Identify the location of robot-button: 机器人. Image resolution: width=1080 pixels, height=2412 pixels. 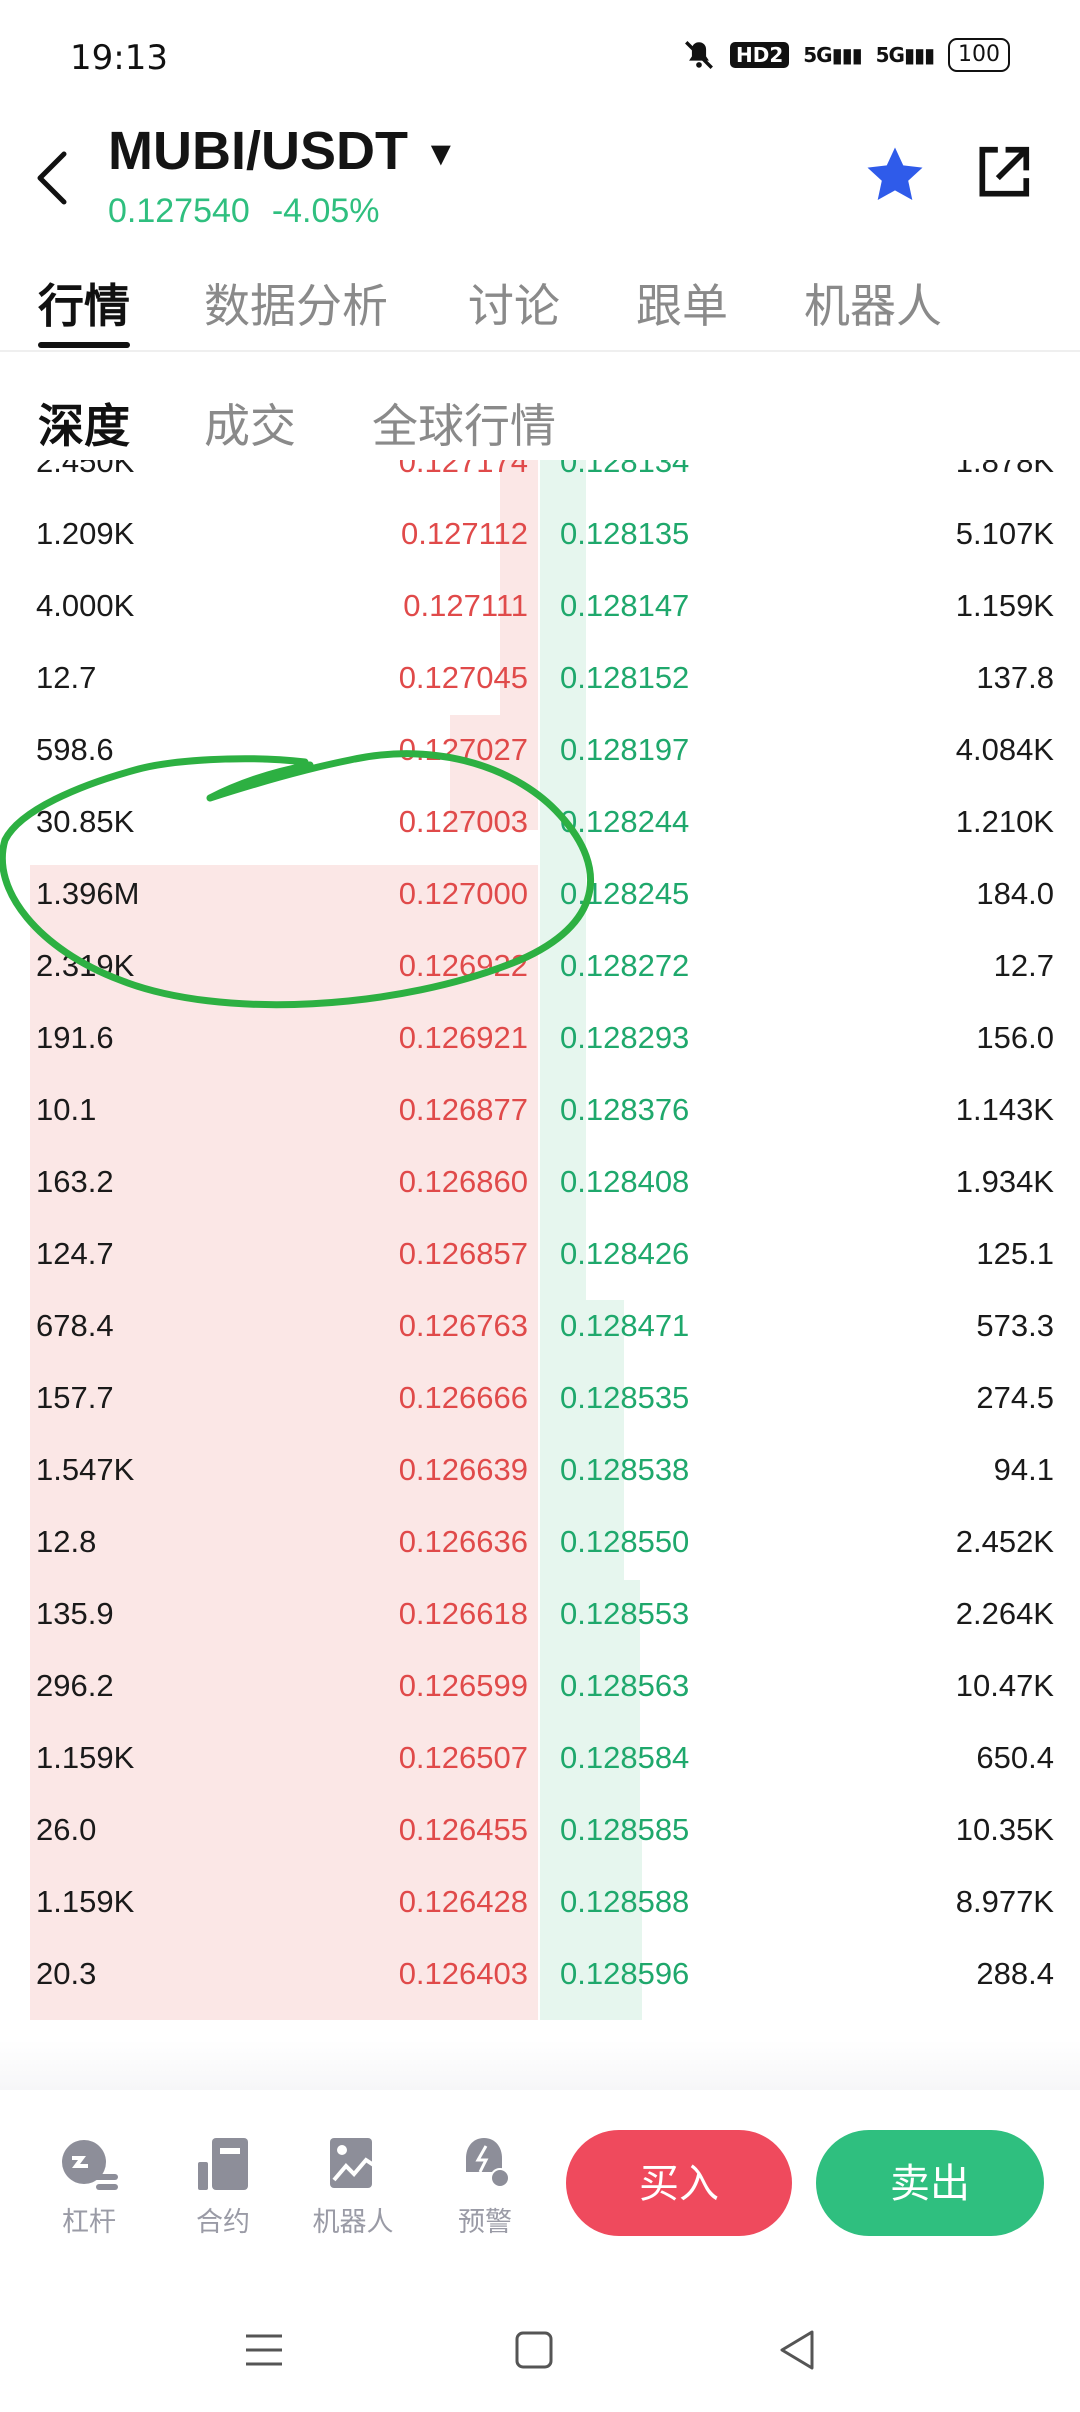
(353, 2186).